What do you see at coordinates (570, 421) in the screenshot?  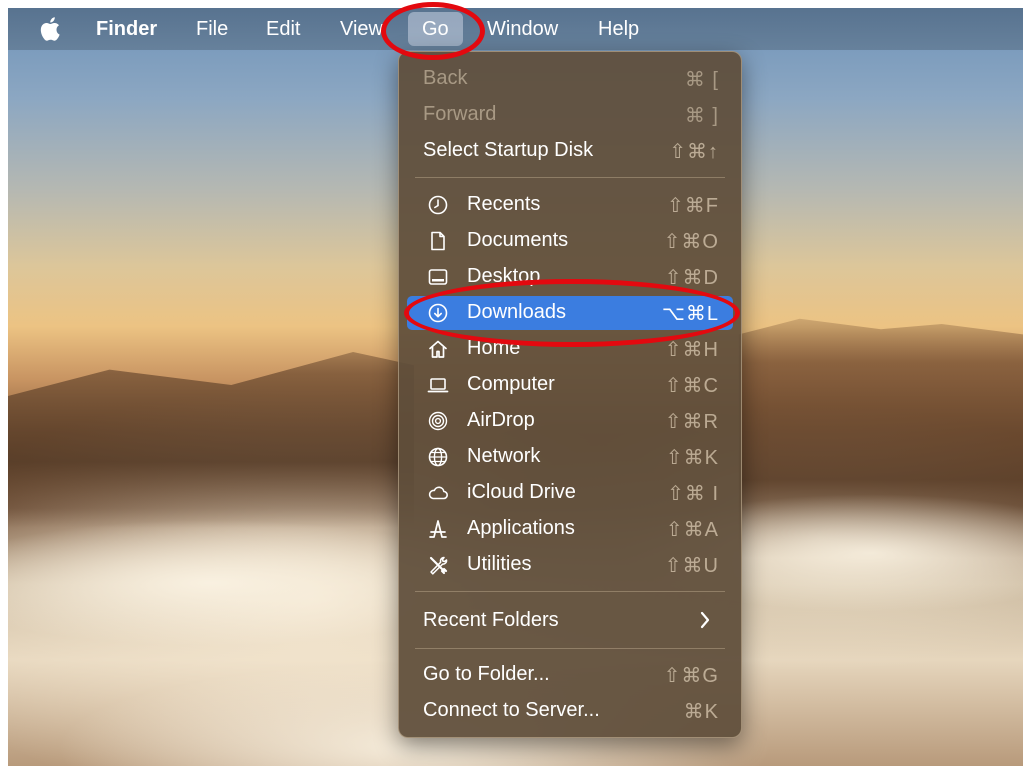 I see `menu-item-airdrop: AirDrop ⇧⌘R` at bounding box center [570, 421].